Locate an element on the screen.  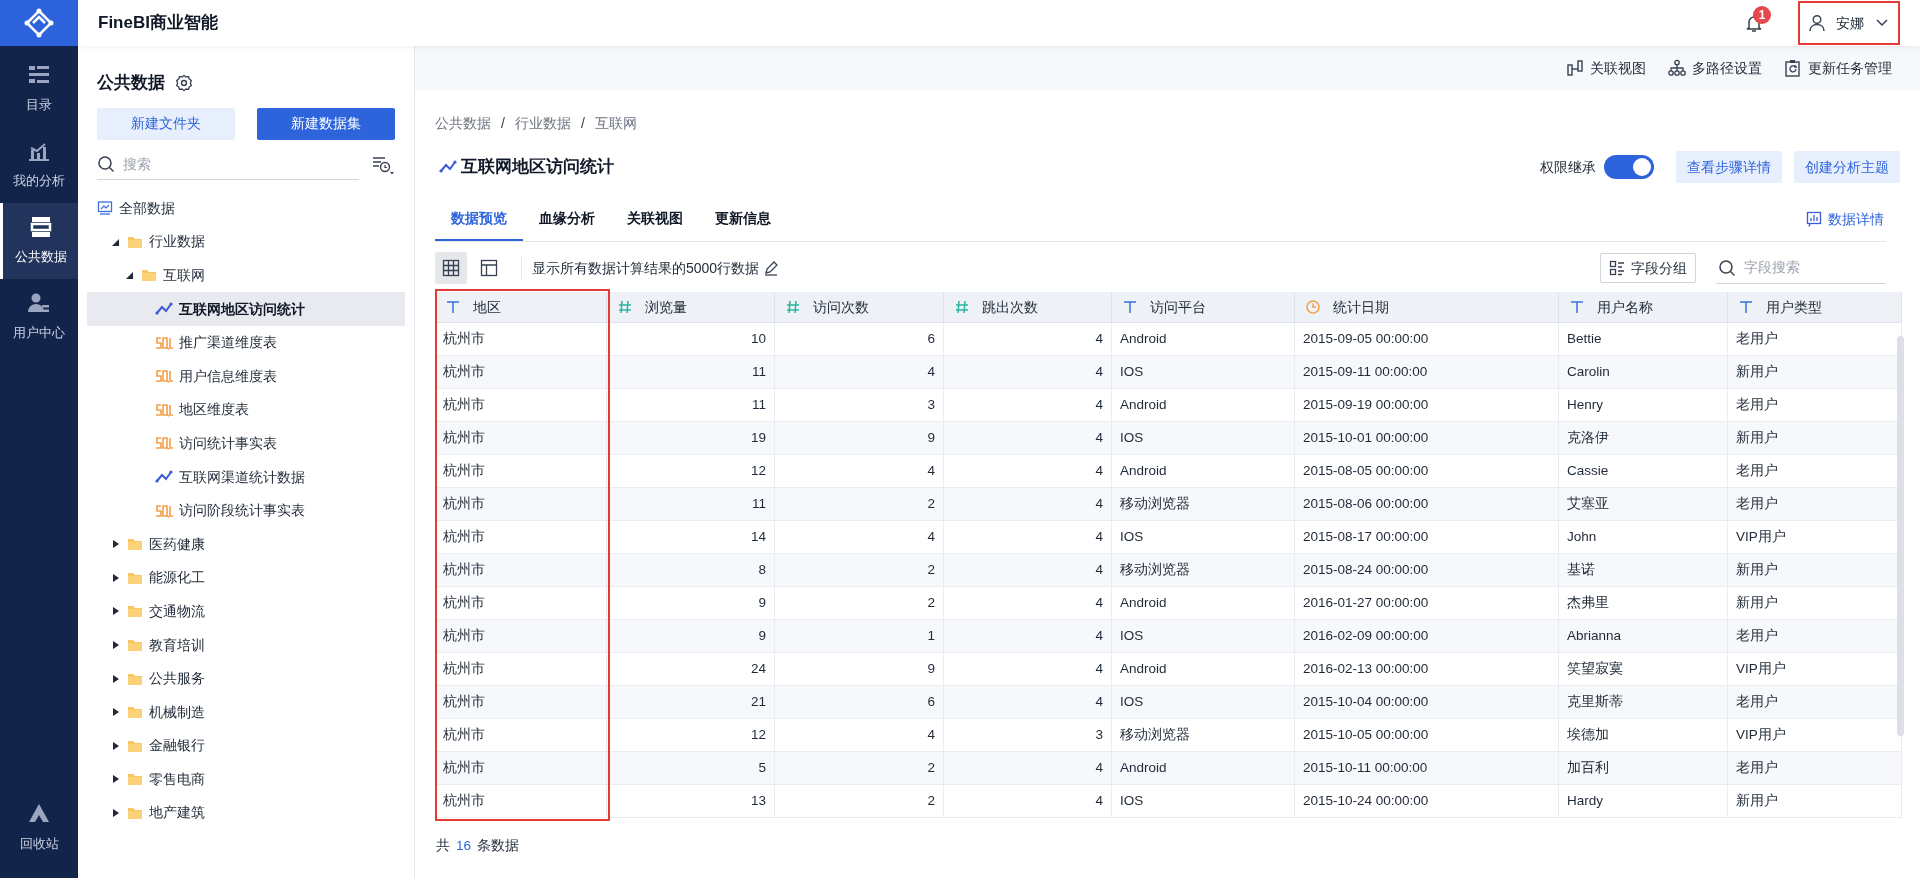
table-cell-text: 基诺 is located at coordinates (1581, 569).